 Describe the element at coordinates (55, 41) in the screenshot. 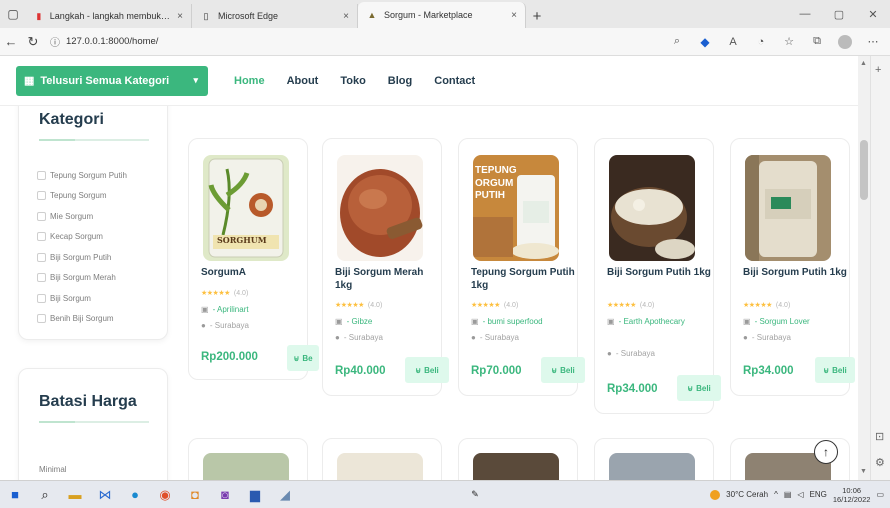

I see `info-icon: ⓘ` at that location.